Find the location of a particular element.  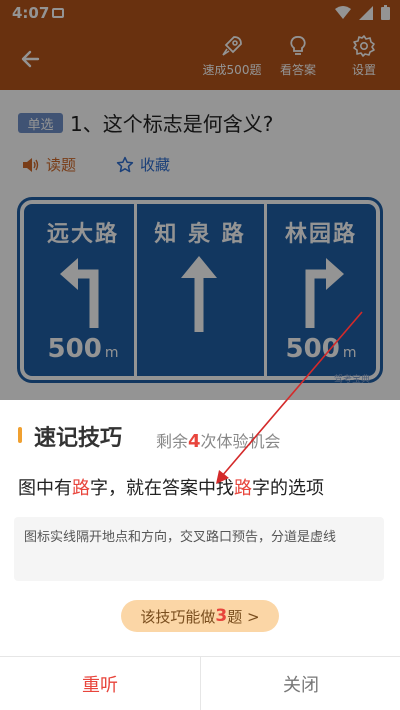

title-accent-bar is located at coordinates (20, 435).